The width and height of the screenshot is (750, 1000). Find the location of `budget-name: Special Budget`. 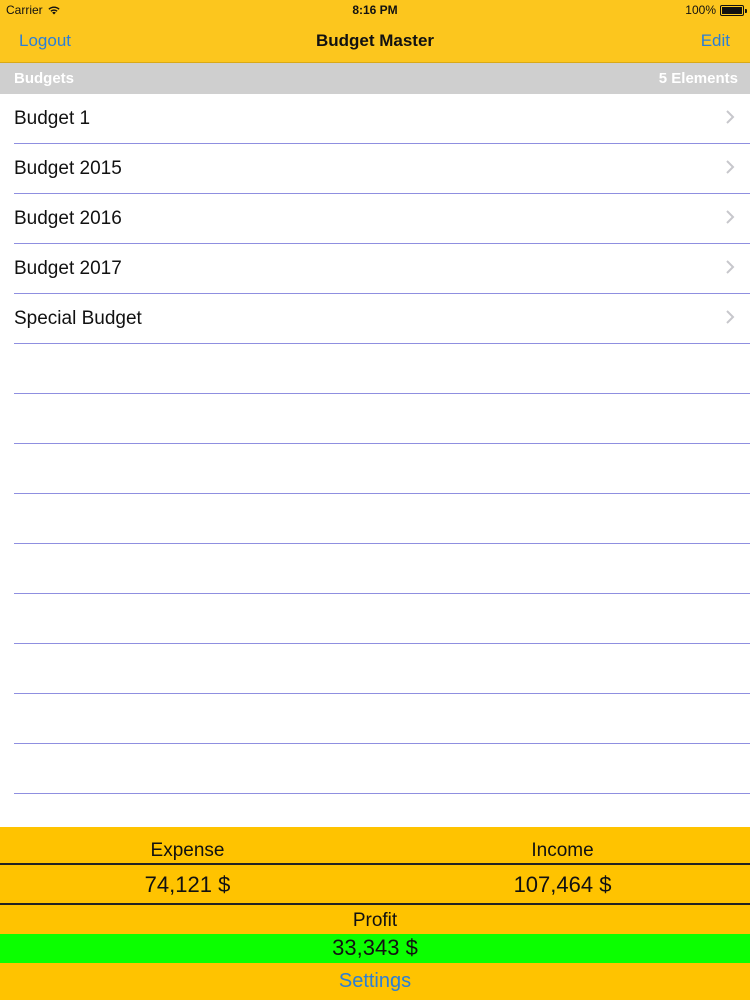

budget-name: Special Budget is located at coordinates (78, 318).